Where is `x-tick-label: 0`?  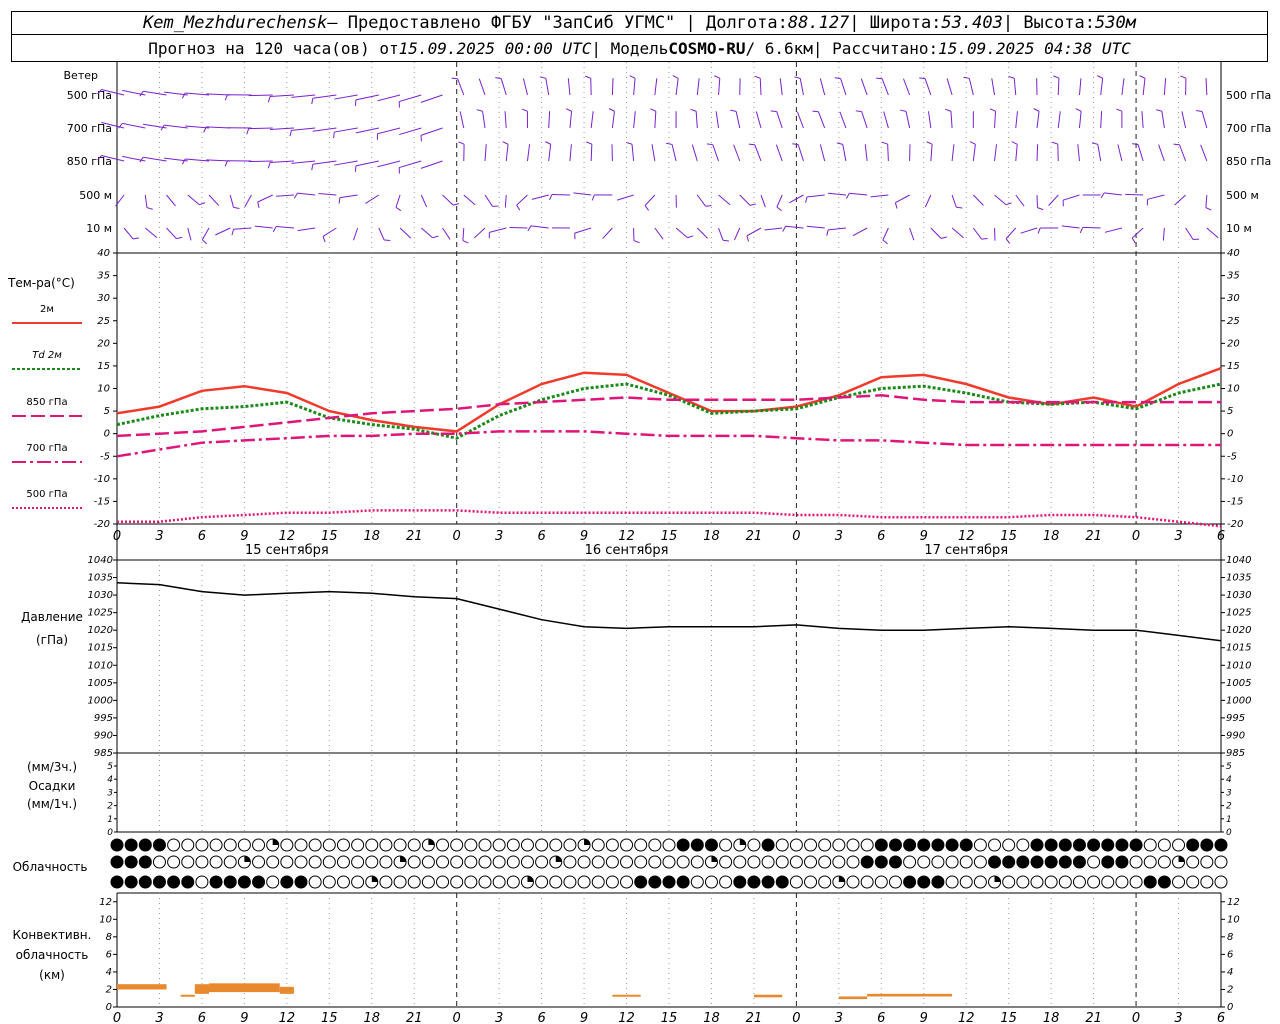
x-tick-label: 0 is located at coordinates (117, 536).